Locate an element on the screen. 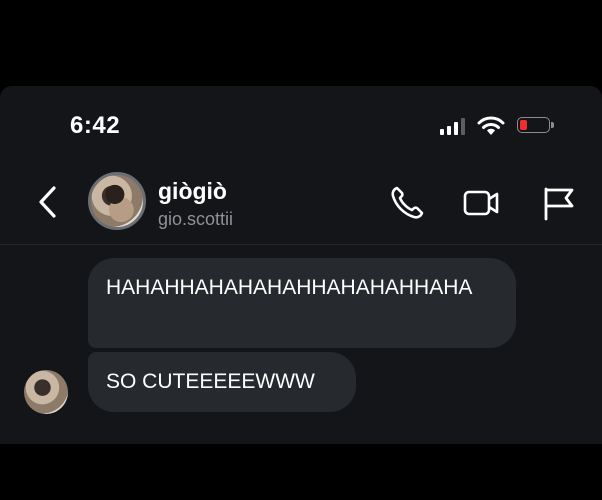 The image size is (602, 500). contact-handle: gio.scottii is located at coordinates (195, 219).